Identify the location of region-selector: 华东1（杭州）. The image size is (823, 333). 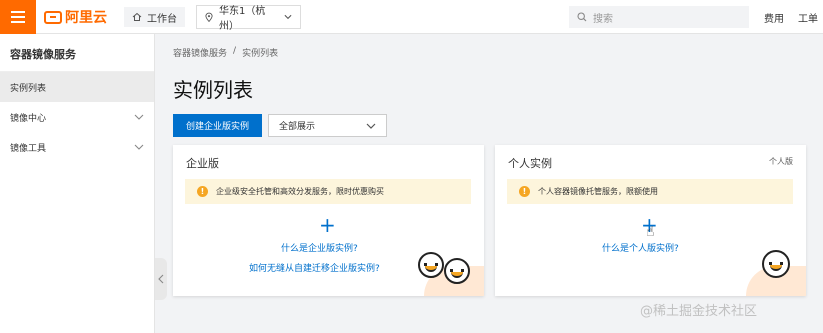
(248, 18).